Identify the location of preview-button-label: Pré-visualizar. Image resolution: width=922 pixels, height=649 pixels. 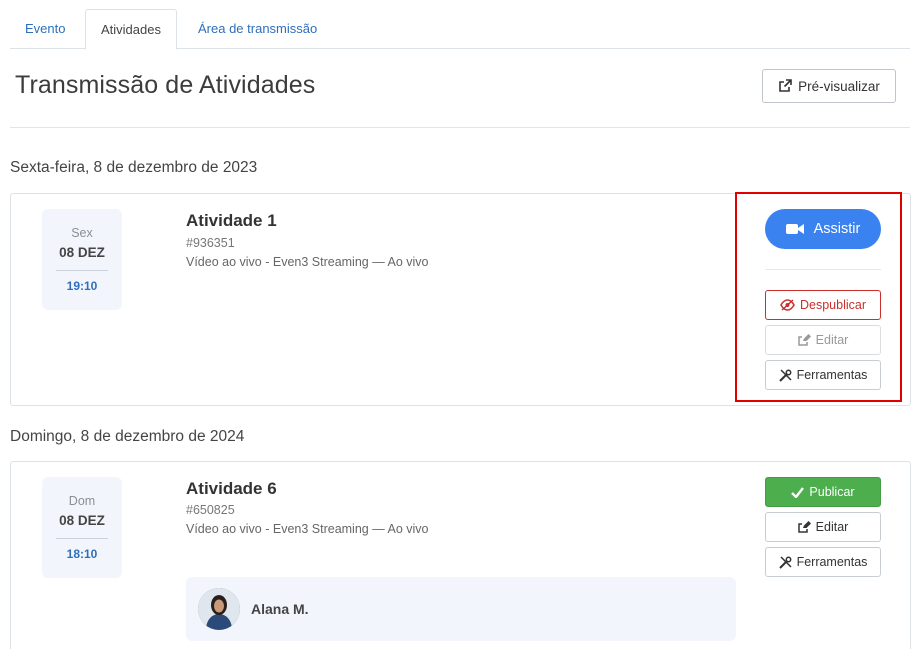
(839, 86).